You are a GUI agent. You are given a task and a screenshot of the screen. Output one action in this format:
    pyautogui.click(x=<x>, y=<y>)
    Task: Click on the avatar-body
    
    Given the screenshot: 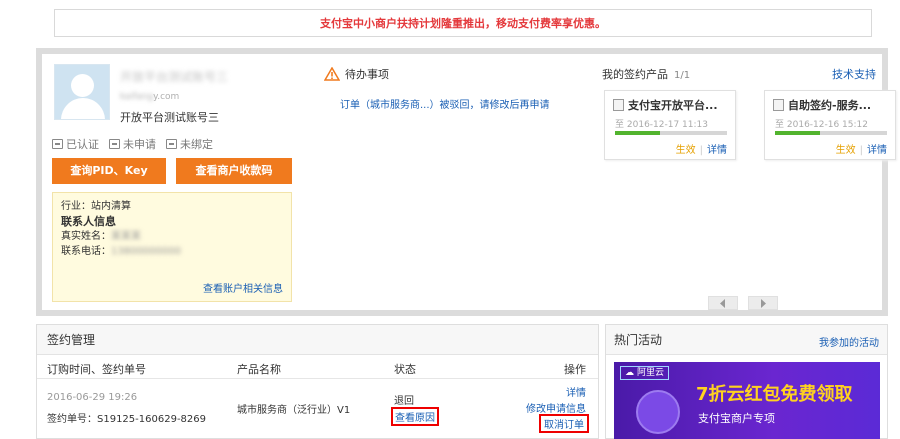 What is the action you would take?
    pyautogui.click(x=83, y=108)
    